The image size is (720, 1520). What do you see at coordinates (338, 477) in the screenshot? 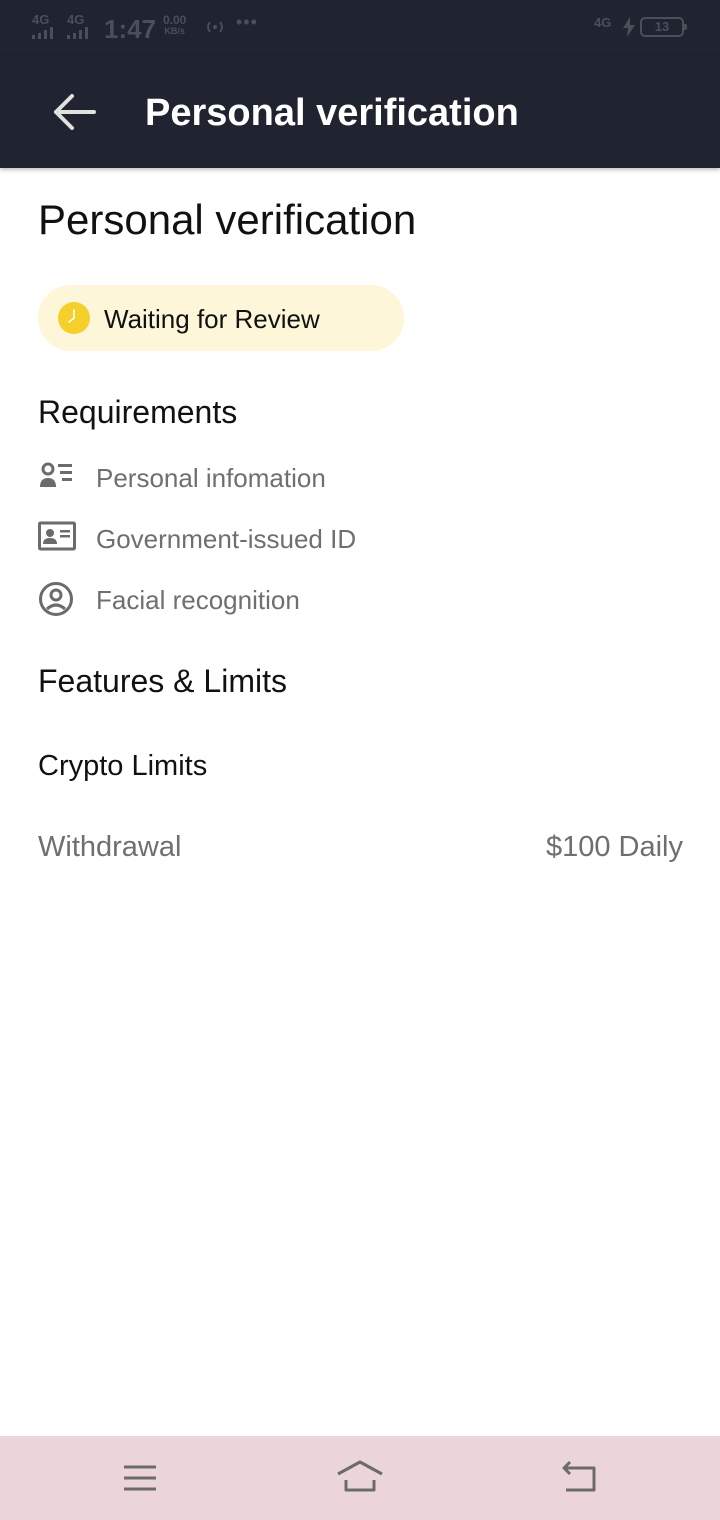
I see `requirement-personal-info: Personal infomation` at bounding box center [338, 477].